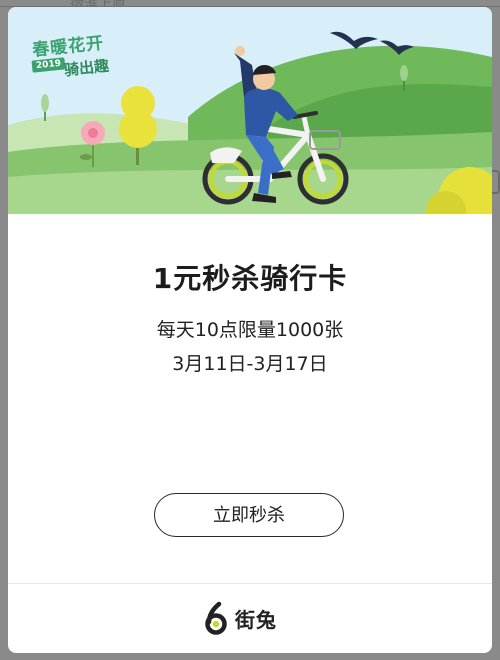 Image resolution: width=500 pixels, height=660 pixels. I want to click on watermark-url: www.ahlife.com, so click(421, 643).